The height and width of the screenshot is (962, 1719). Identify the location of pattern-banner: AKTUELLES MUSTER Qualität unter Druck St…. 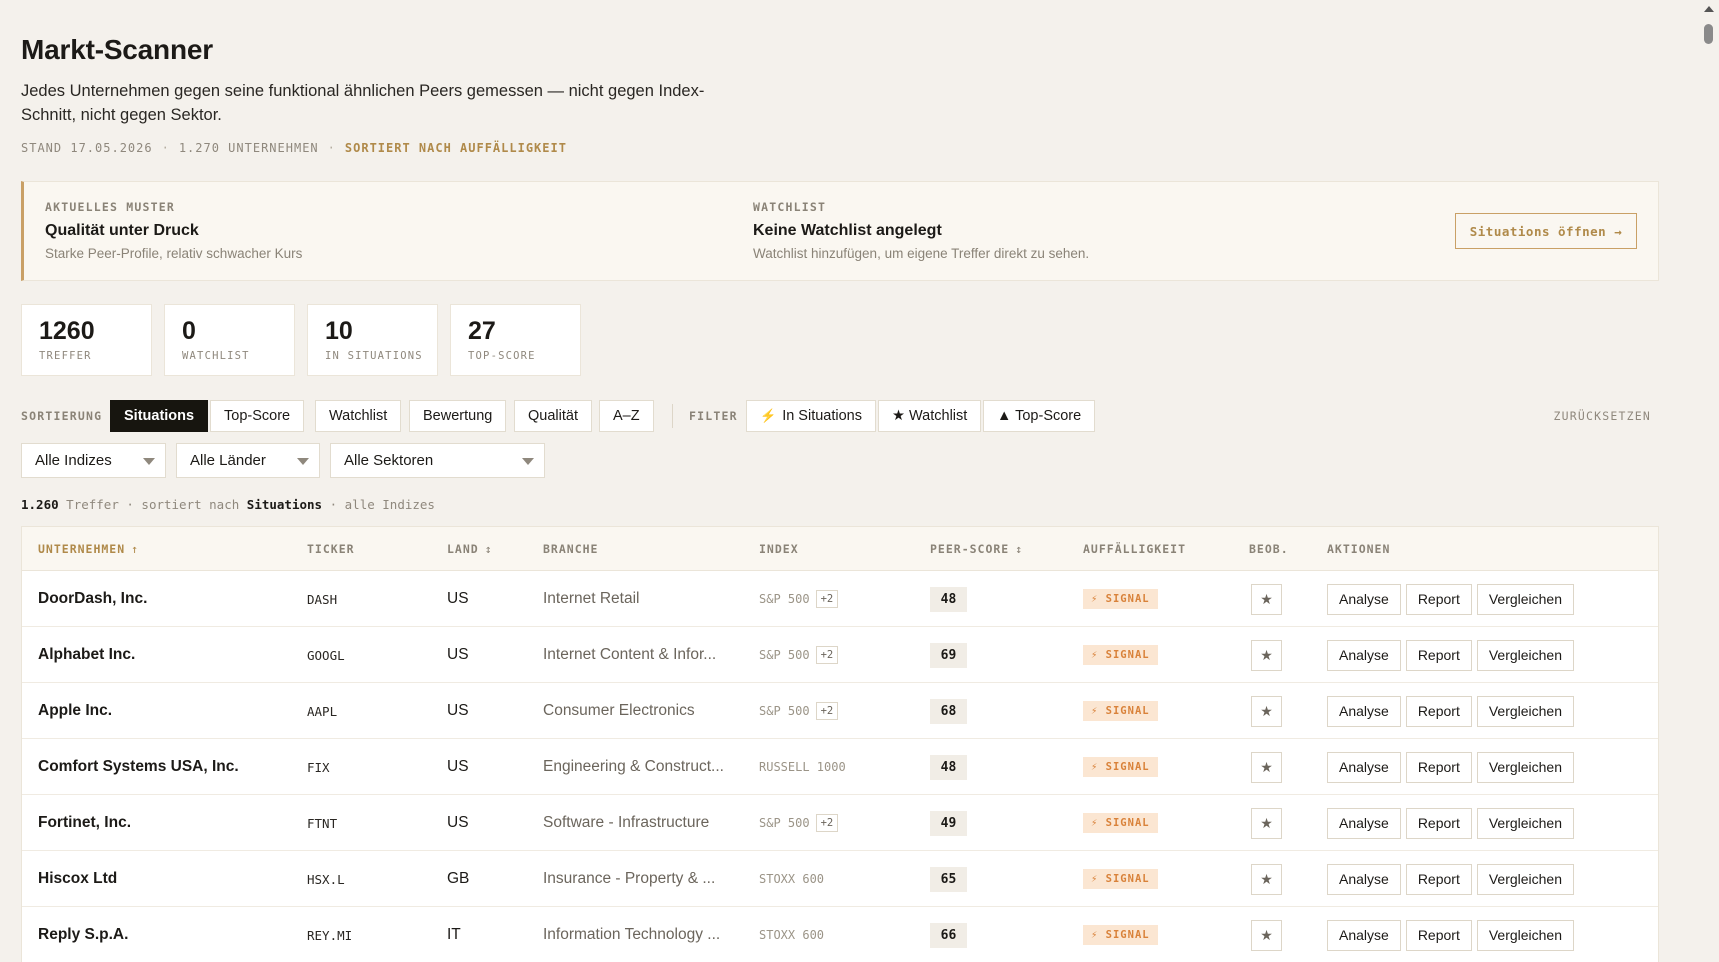
(840, 231).